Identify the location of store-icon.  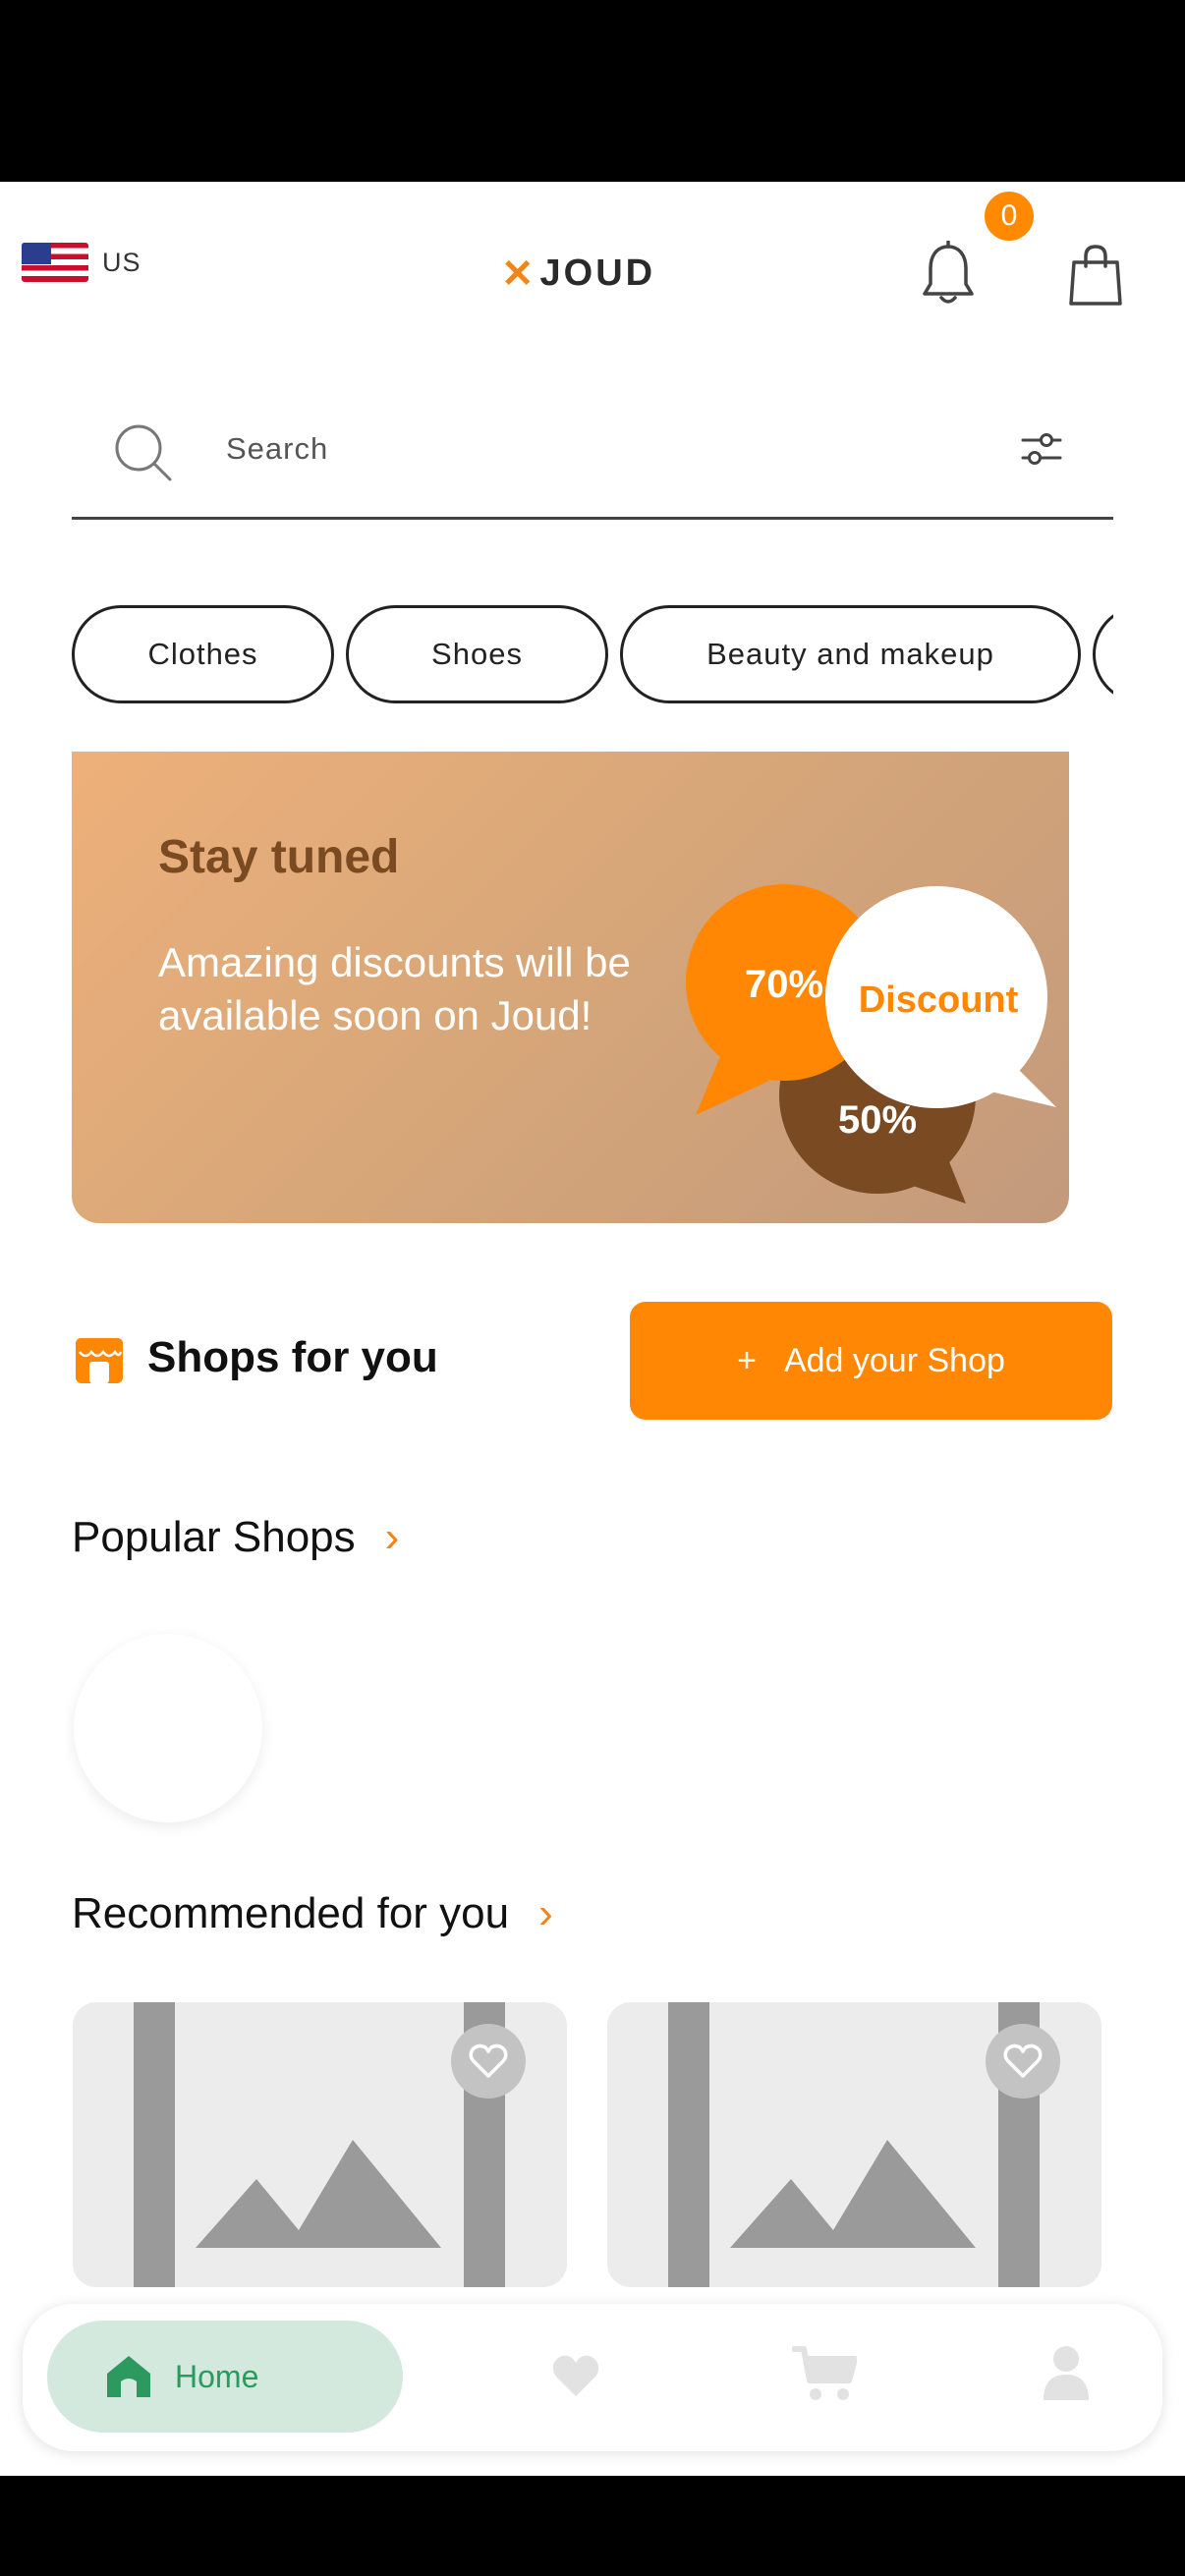
(100, 1360).